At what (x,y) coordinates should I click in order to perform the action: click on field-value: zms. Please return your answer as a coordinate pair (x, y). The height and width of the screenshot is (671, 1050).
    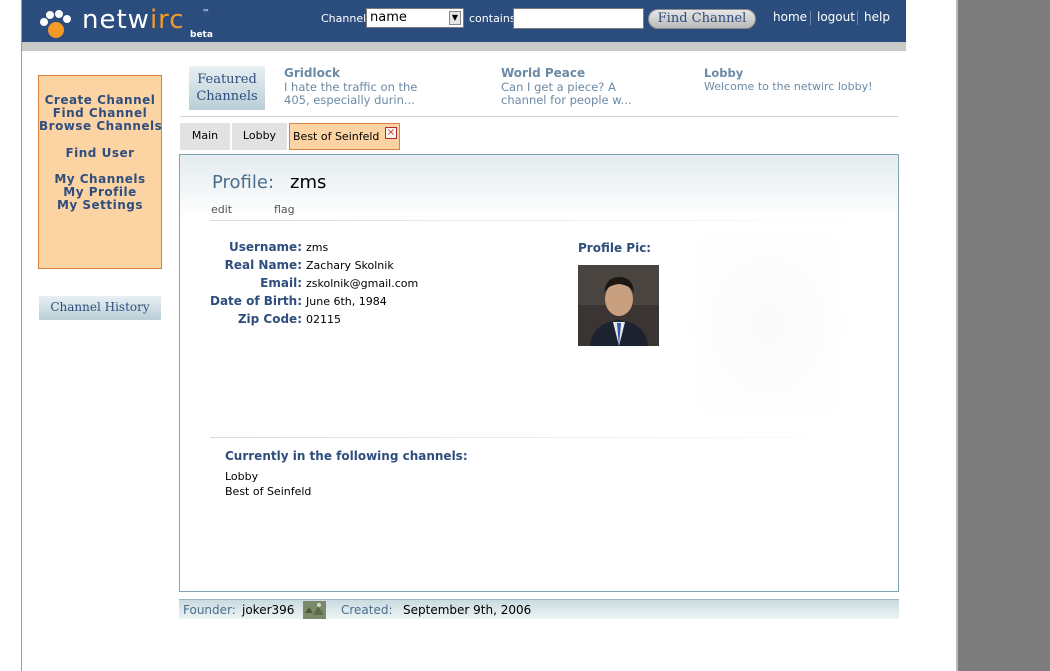
    Looking at the image, I should click on (317, 247).